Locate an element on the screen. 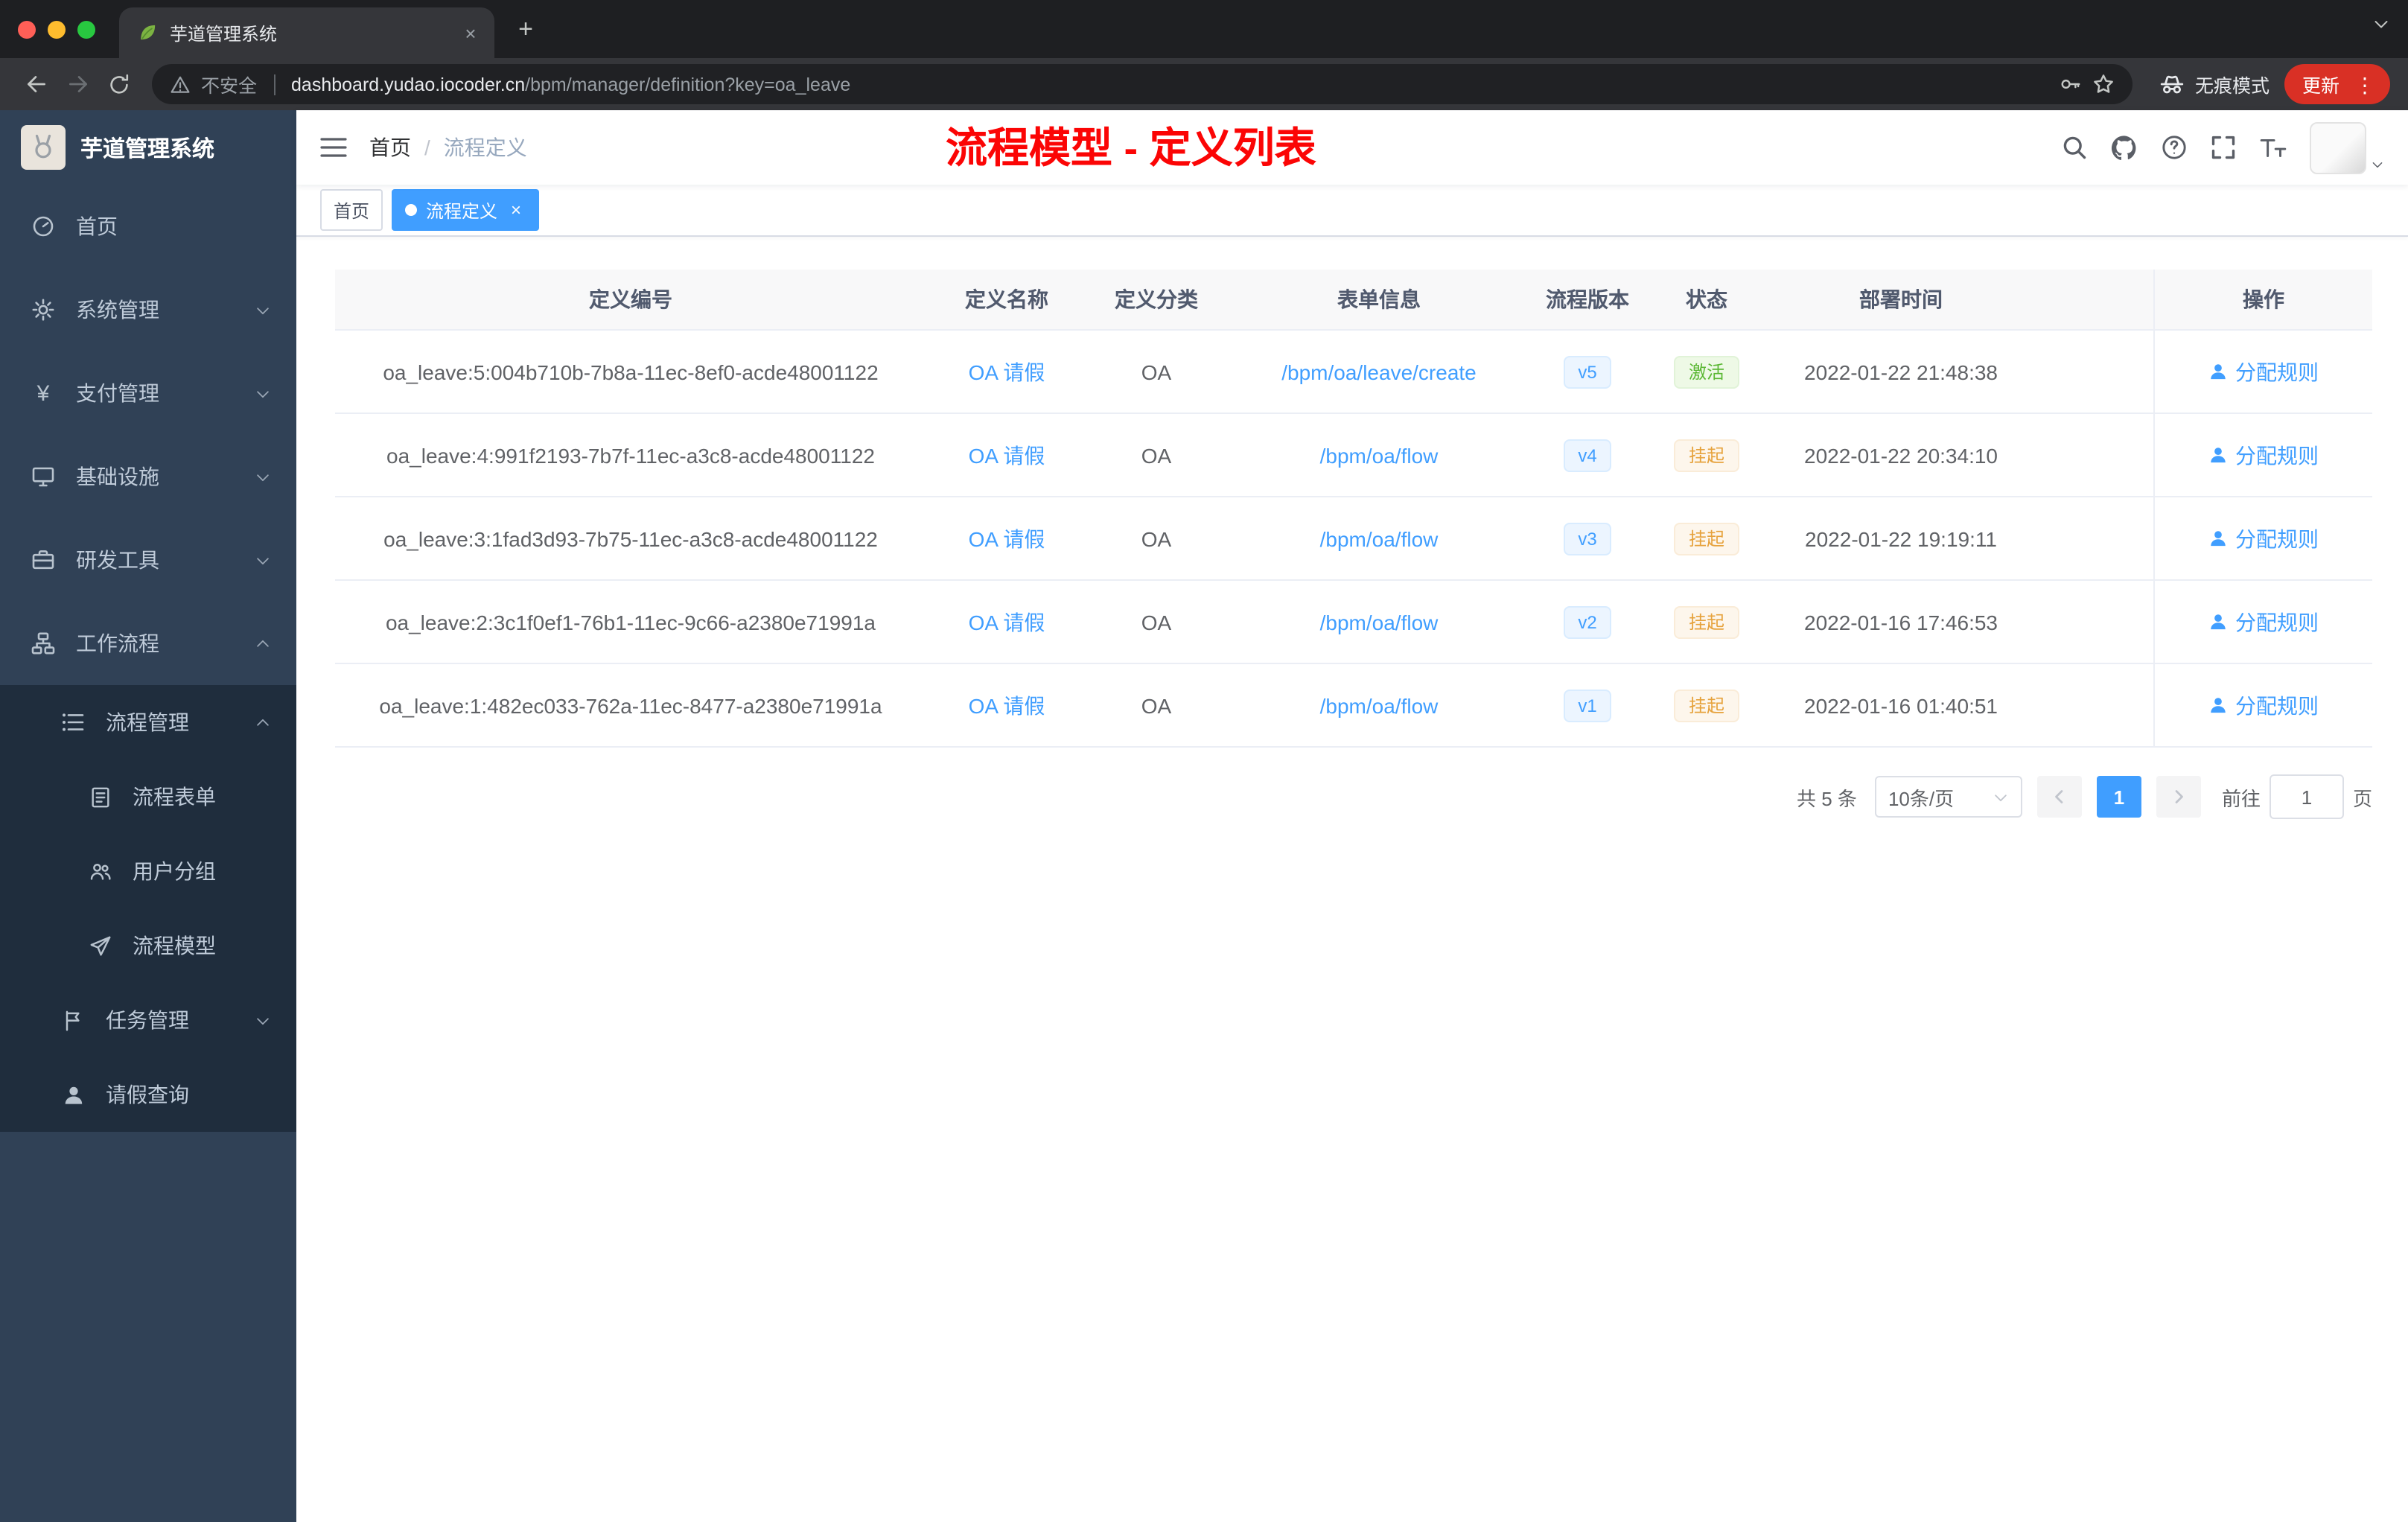 This screenshot has height=1522, width=2408. warning-icon is located at coordinates (180, 84).